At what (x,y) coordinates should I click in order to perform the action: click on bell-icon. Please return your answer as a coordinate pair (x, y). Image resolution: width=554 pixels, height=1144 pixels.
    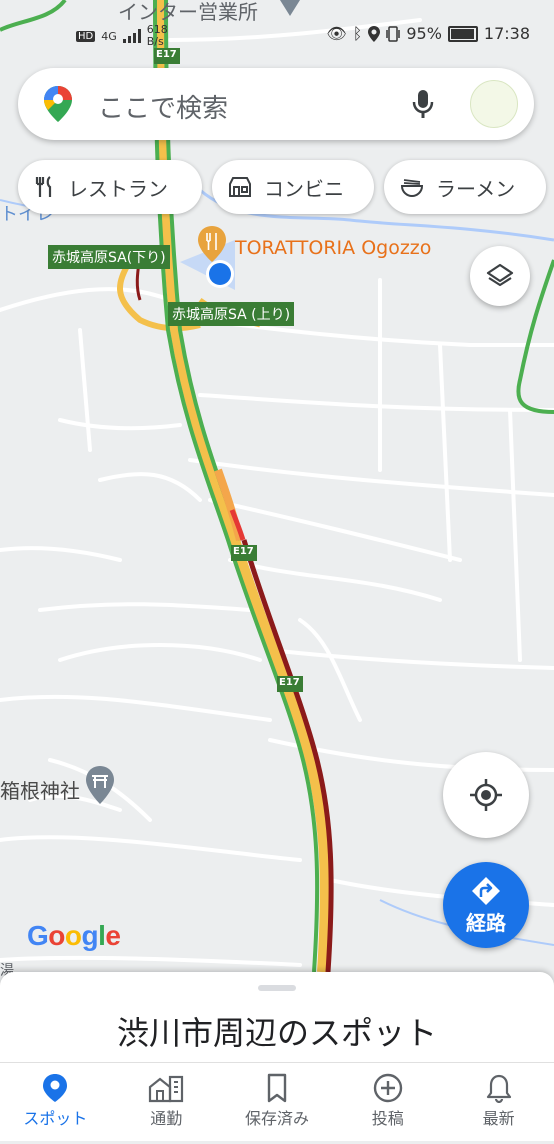
    Looking at the image, I should click on (498, 1088).